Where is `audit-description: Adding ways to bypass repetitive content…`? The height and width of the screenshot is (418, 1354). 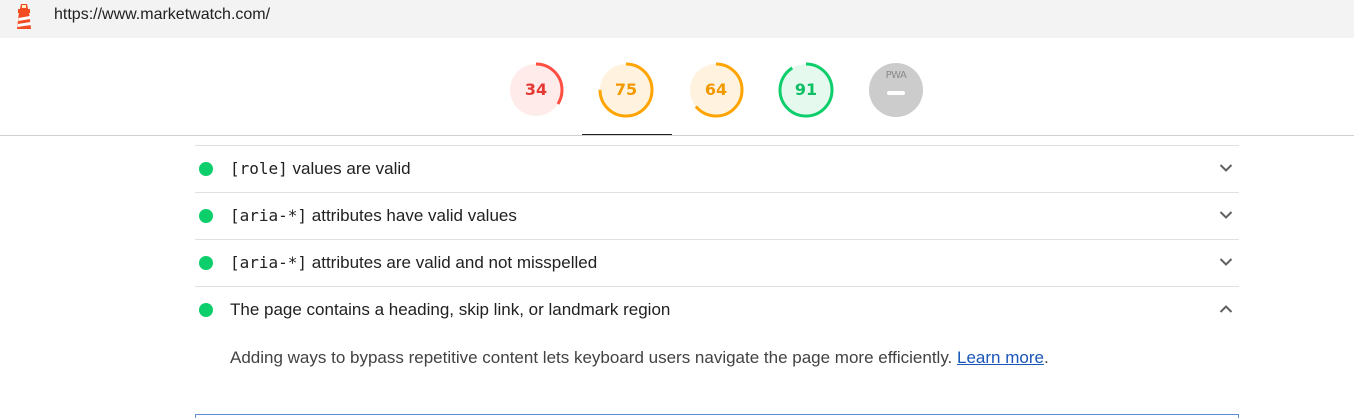 audit-description: Adding ways to bypass repetitive content… is located at coordinates (639, 358).